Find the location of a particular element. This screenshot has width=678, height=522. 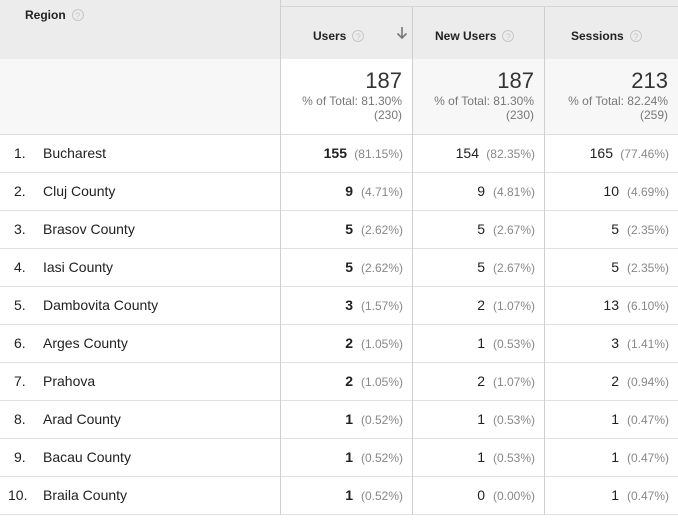

sessions-cell: 3 (1.41%) is located at coordinates (611, 343).